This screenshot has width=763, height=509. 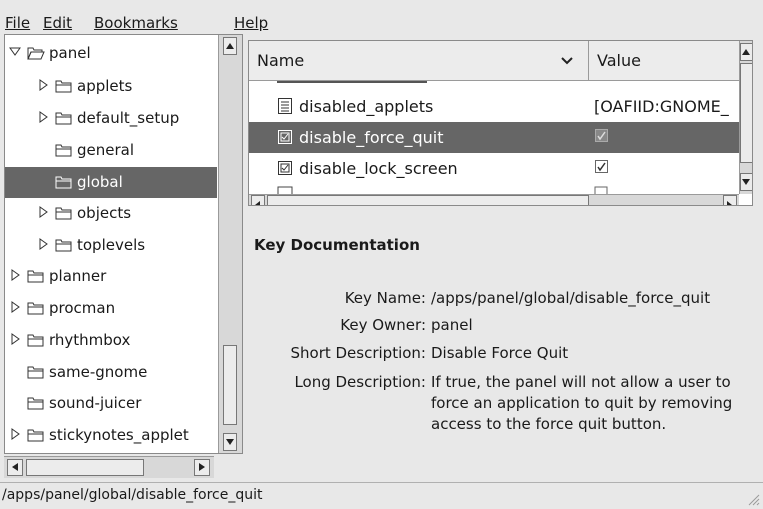 What do you see at coordinates (111, 213) in the screenshot?
I see `tree-item-objects: objects` at bounding box center [111, 213].